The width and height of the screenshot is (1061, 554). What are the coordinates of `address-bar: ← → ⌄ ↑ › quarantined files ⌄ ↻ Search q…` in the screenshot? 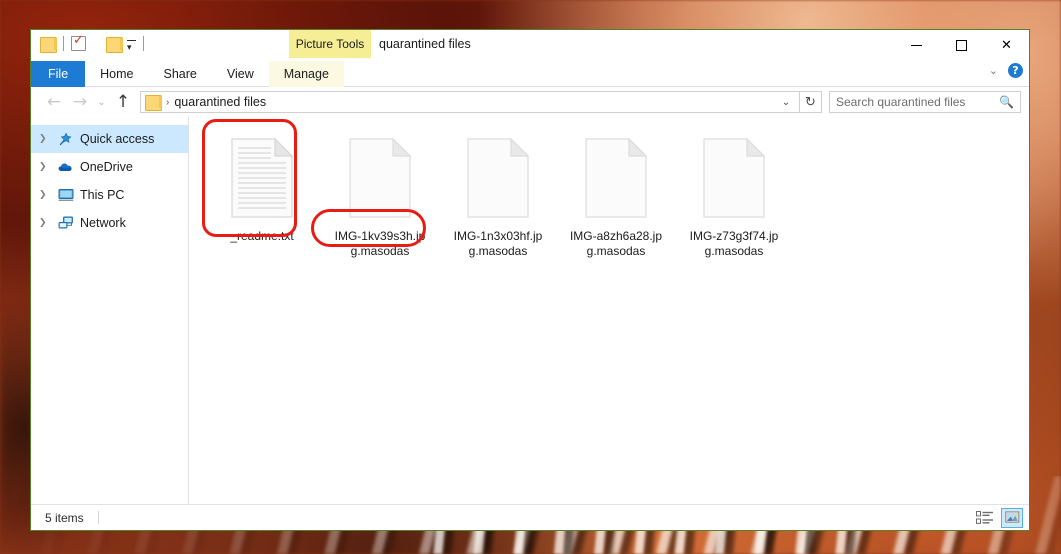 It's located at (530, 102).